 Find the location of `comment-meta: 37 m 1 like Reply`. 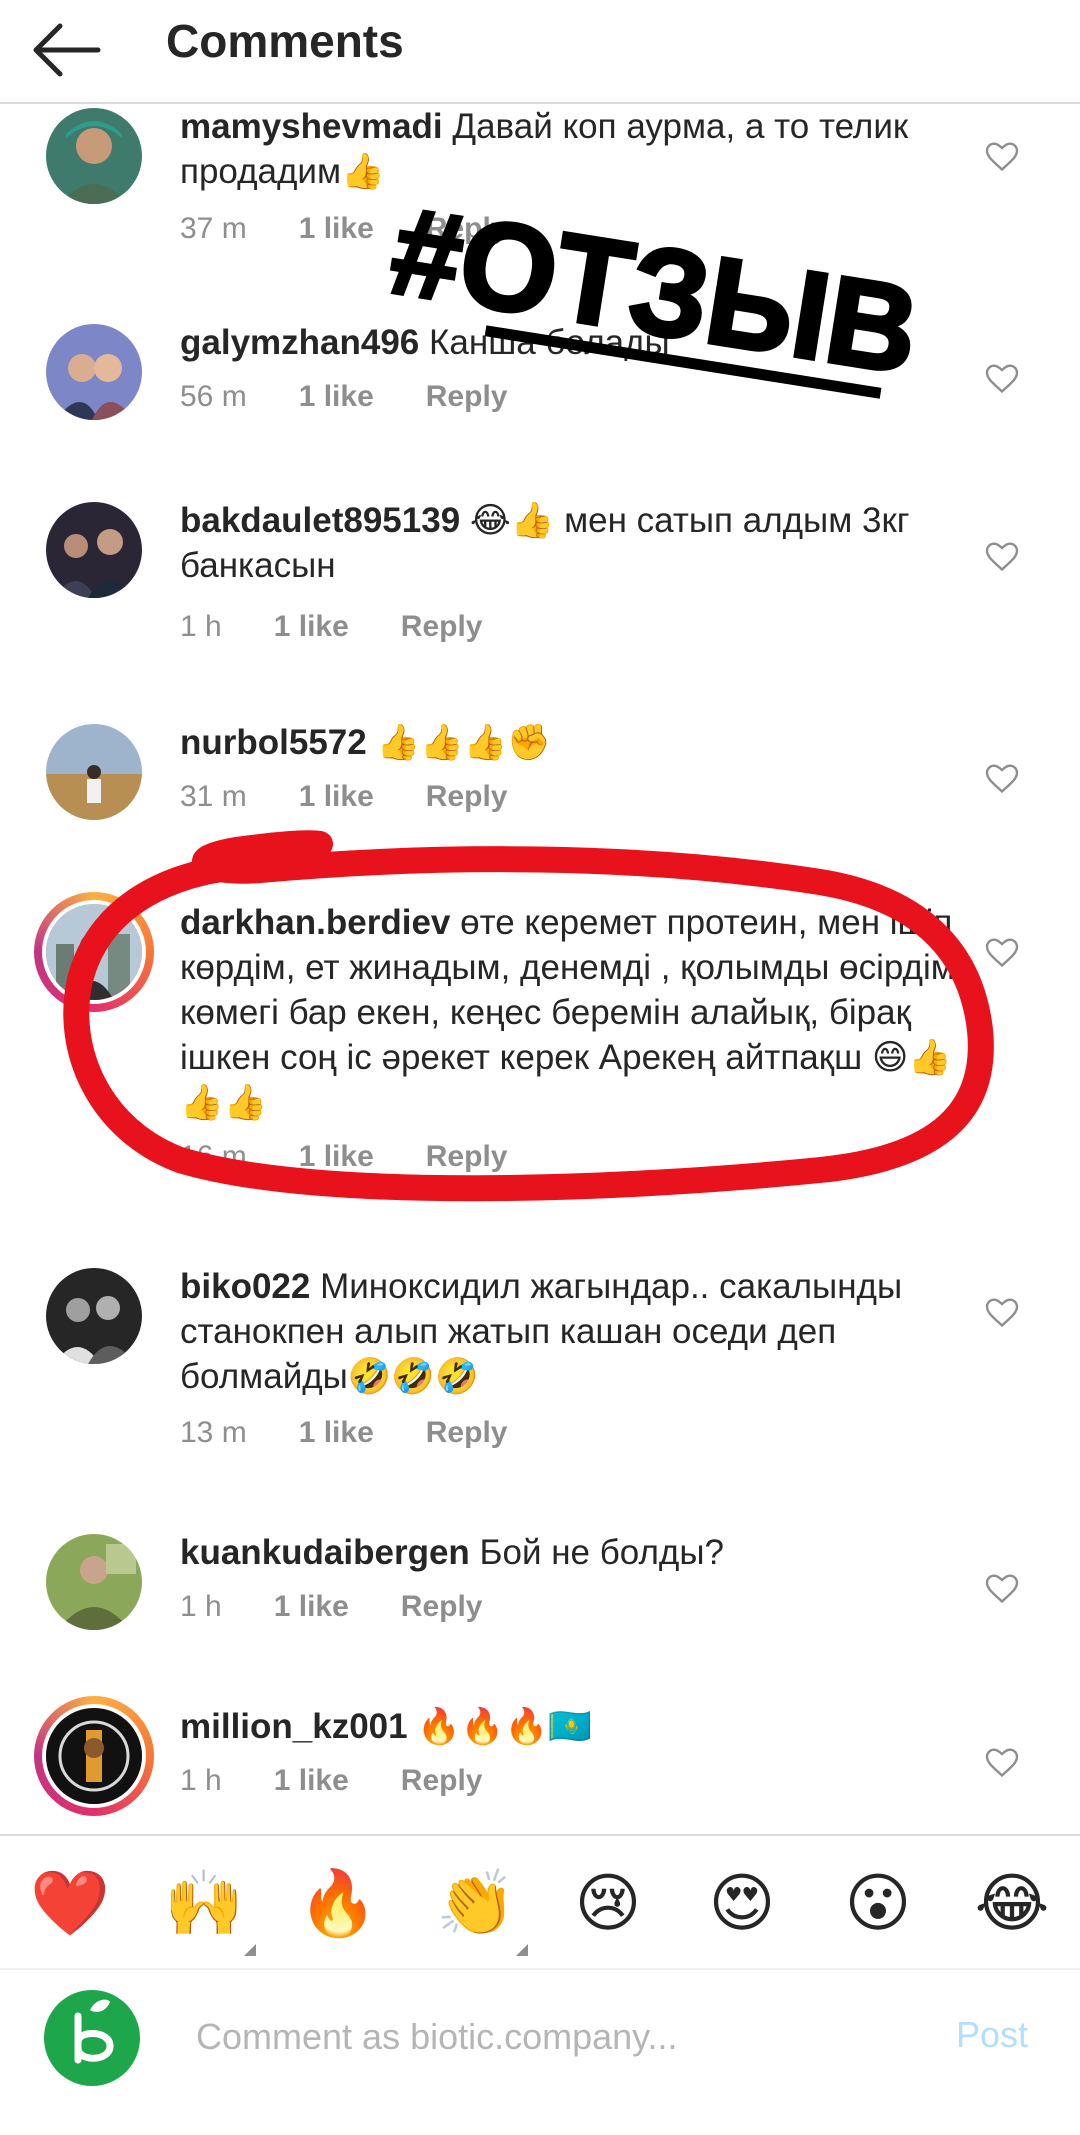

comment-meta: 37 m 1 like Reply is located at coordinates (343, 229).